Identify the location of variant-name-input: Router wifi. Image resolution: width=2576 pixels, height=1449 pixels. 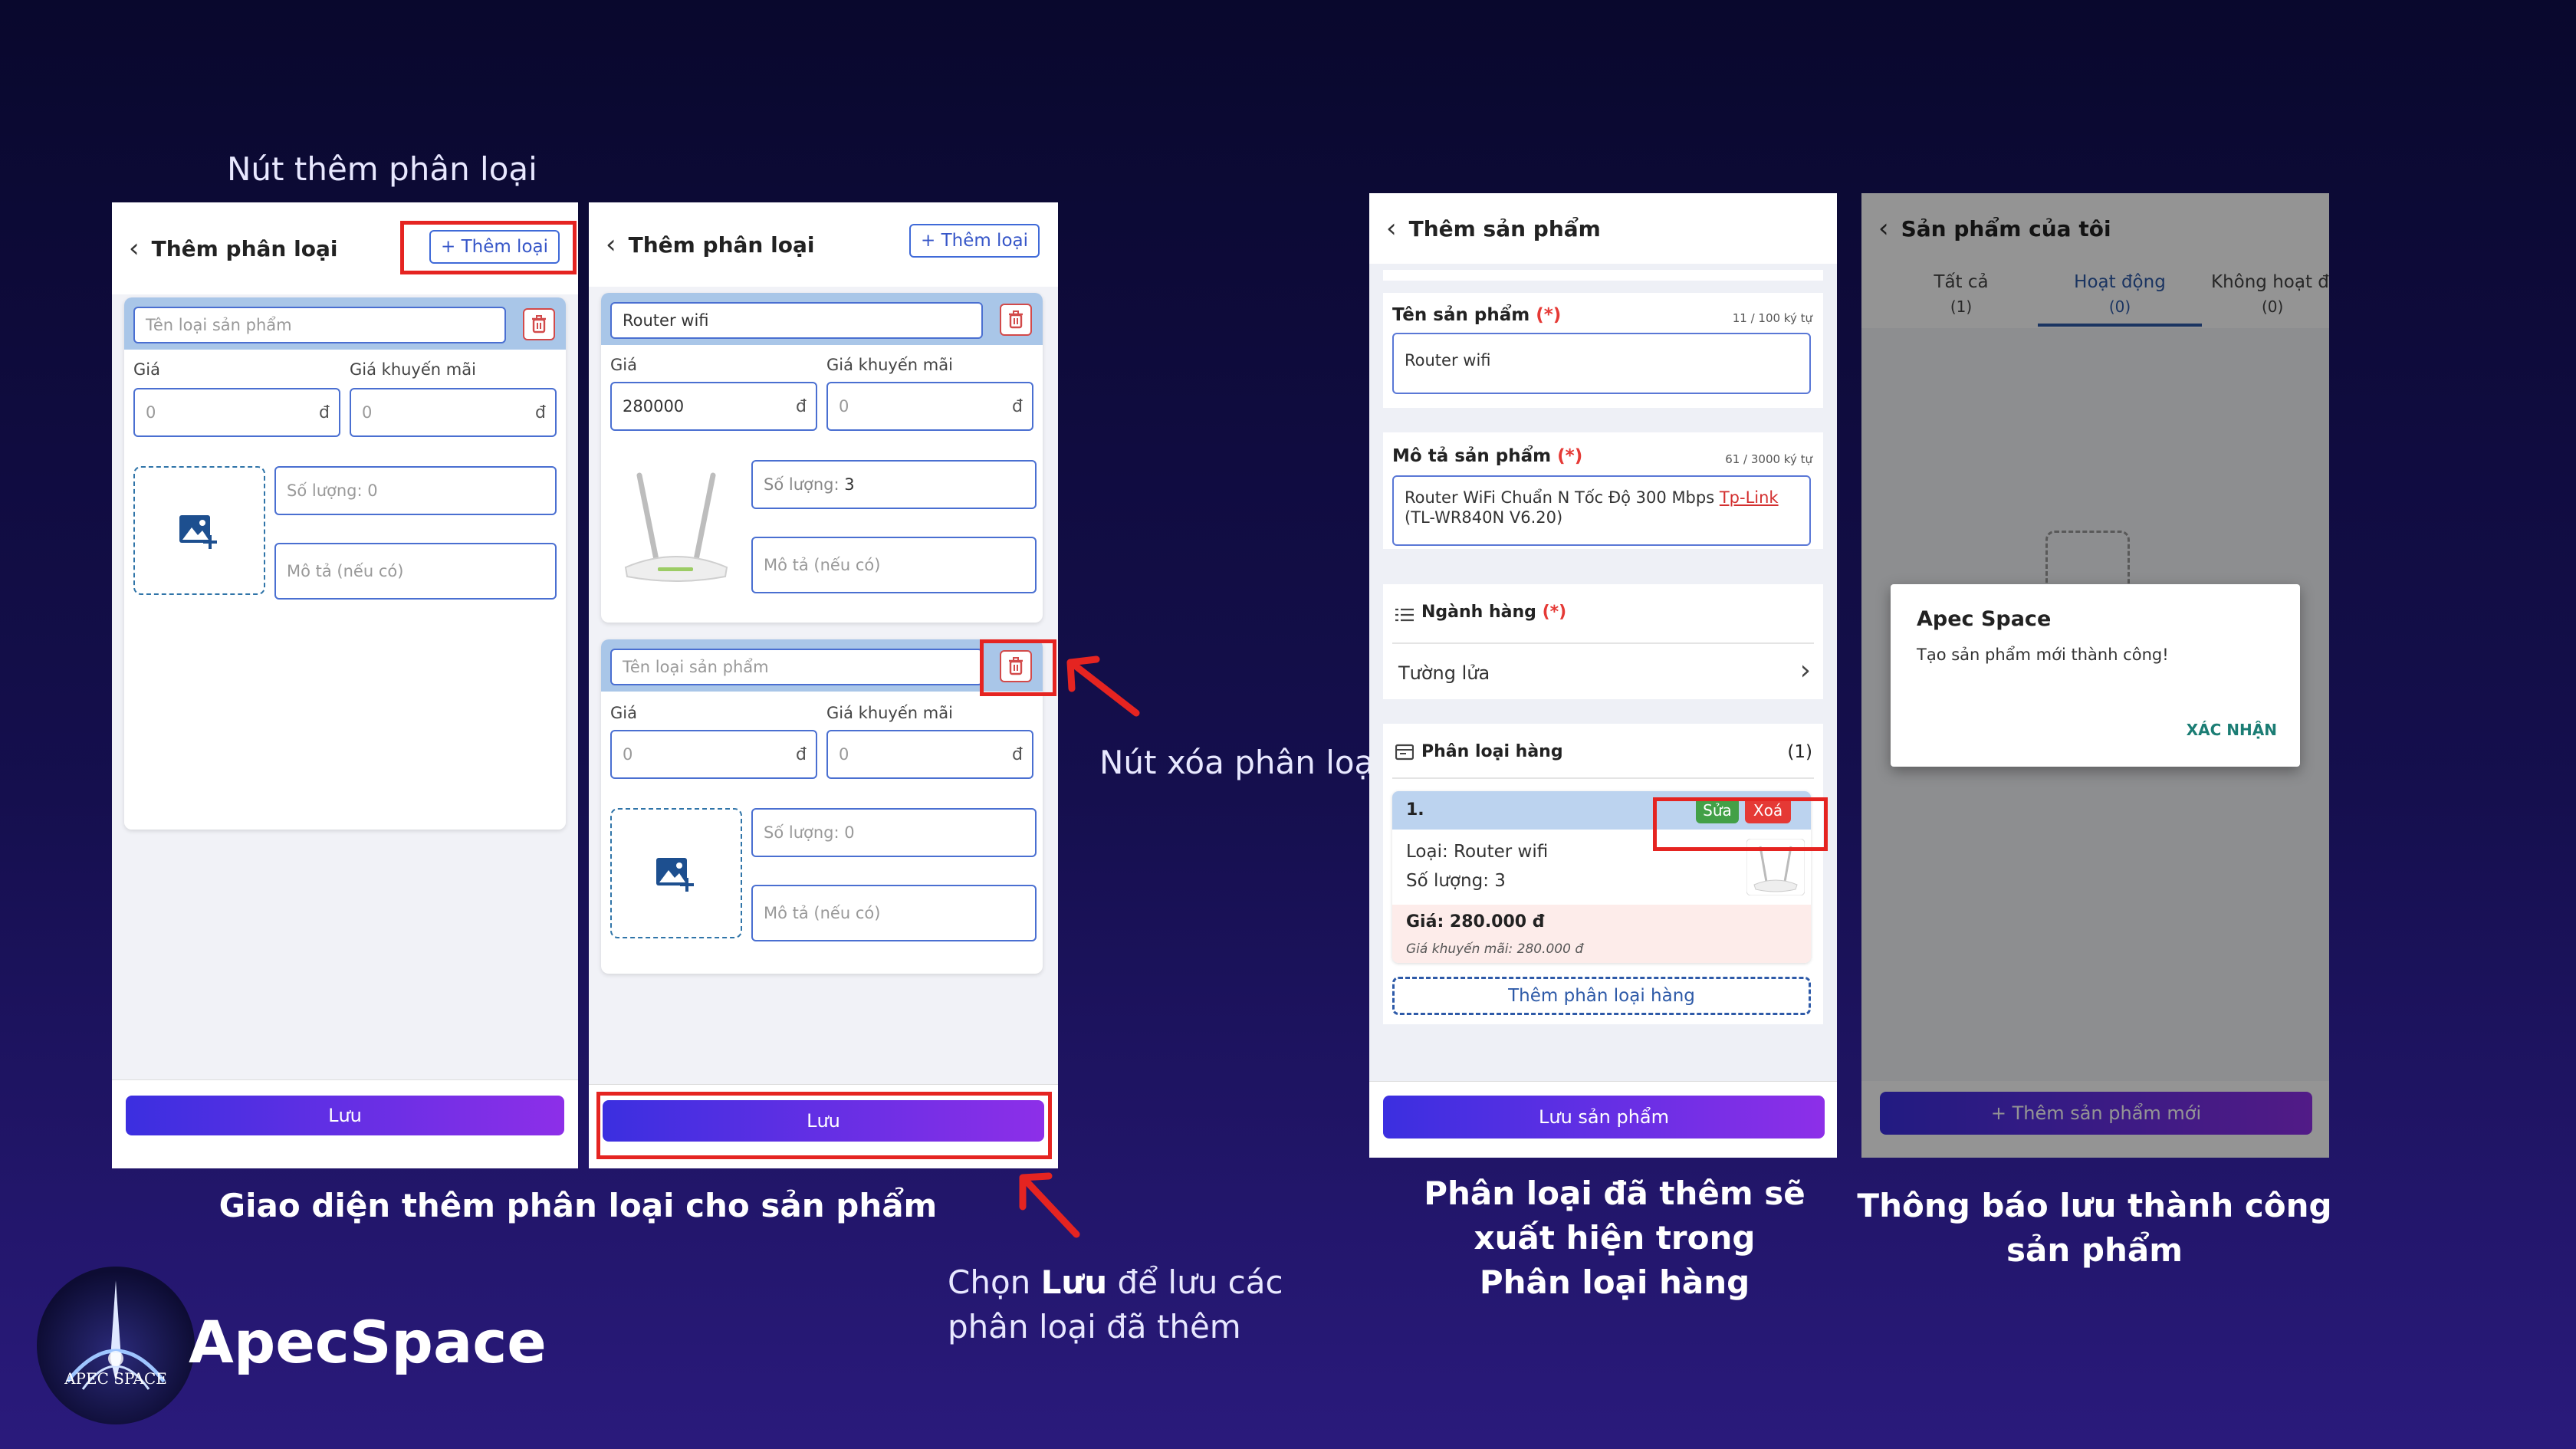
(797, 320).